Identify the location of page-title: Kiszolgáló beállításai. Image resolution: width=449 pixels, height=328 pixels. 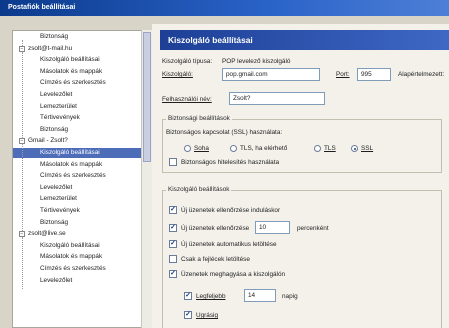
(210, 40).